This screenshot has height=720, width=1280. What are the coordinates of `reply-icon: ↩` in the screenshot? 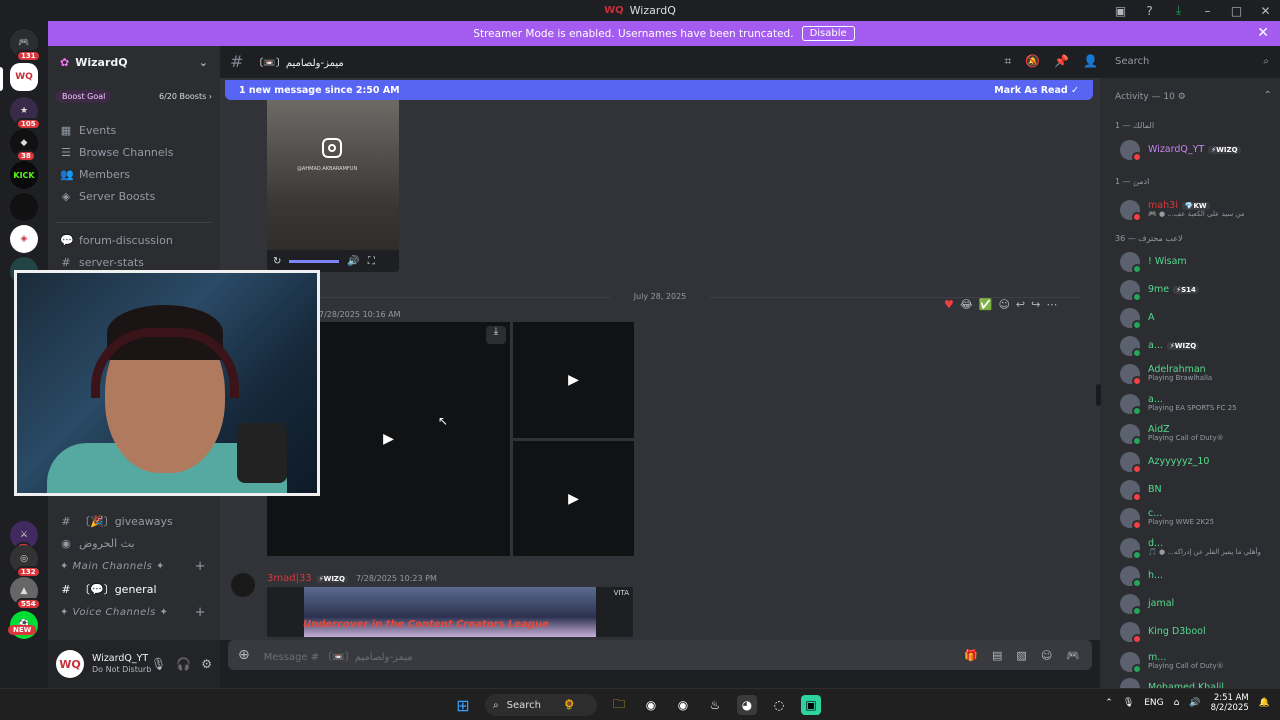 It's located at (1020, 304).